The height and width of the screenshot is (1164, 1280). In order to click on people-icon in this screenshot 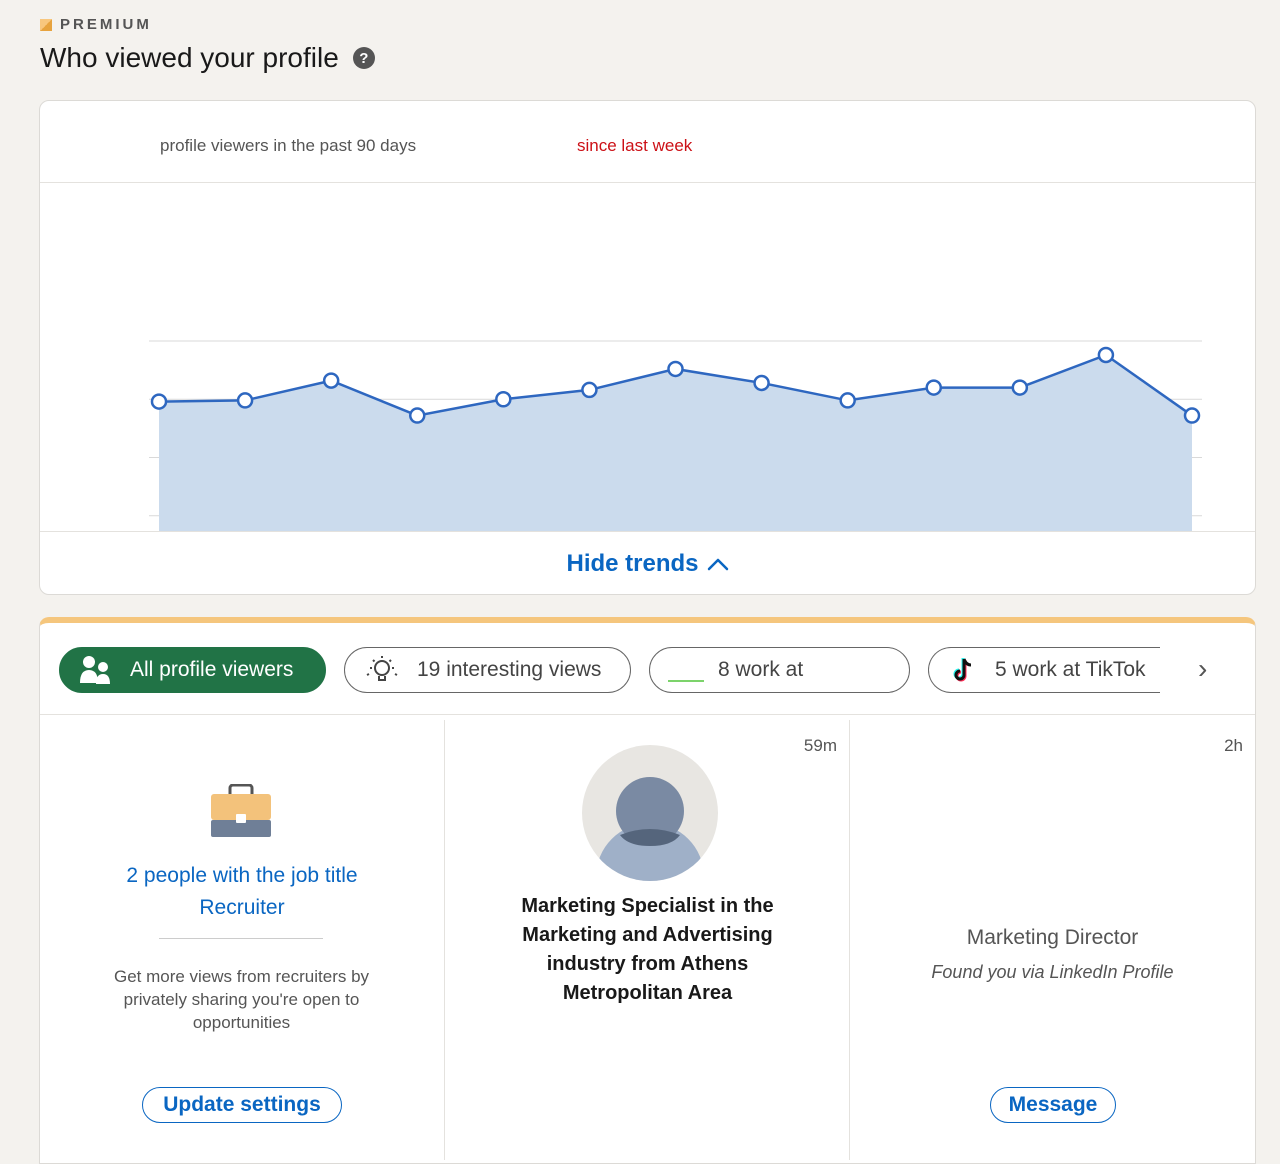, I will do `click(96, 670)`.